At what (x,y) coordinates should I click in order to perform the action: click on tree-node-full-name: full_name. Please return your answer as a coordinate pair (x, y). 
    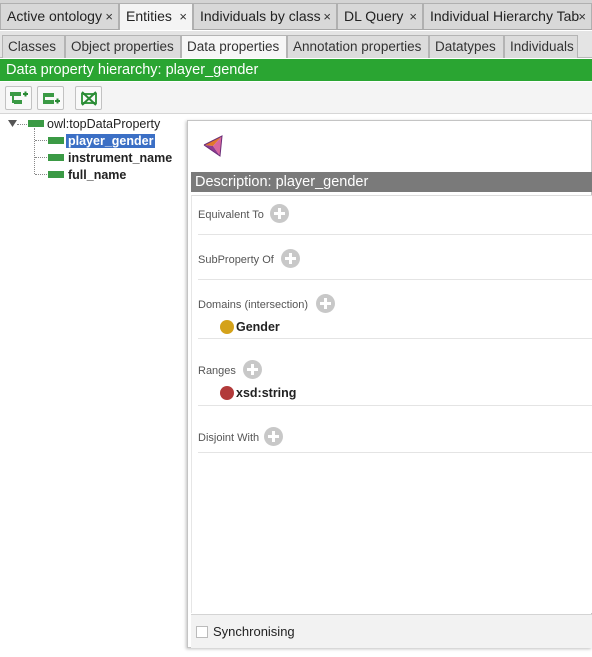
    Looking at the image, I should click on (97, 175).